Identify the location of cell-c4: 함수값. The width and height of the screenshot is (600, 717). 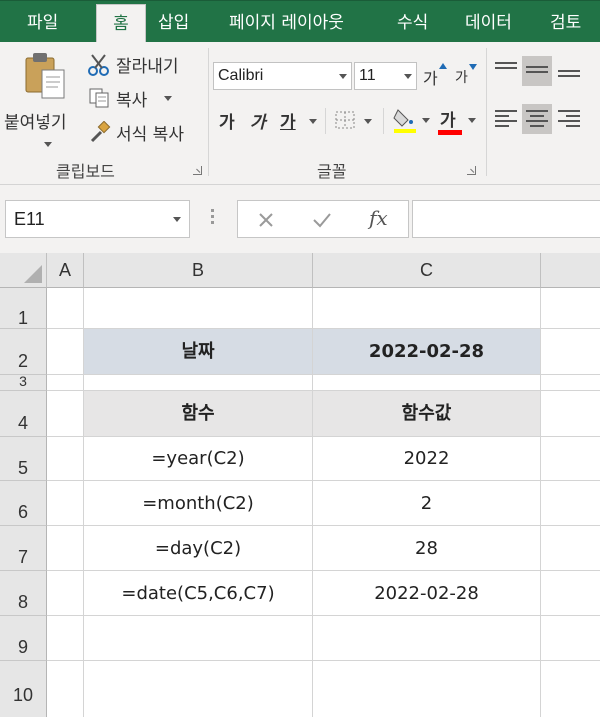
(427, 414).